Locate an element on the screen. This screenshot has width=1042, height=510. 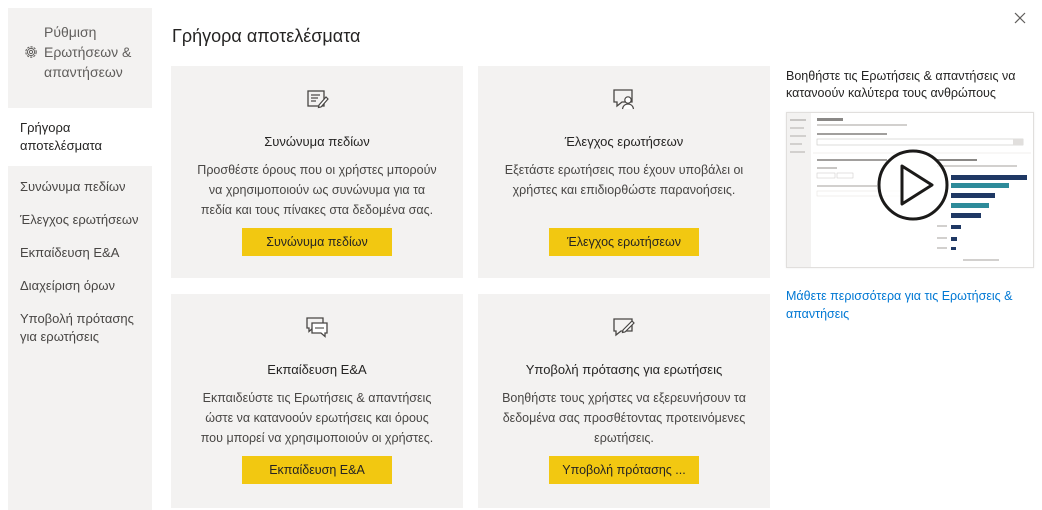
sidebar-heading: Ρύθμιση Ερωτήσεων & απαντήσεων is located at coordinates (84, 52).